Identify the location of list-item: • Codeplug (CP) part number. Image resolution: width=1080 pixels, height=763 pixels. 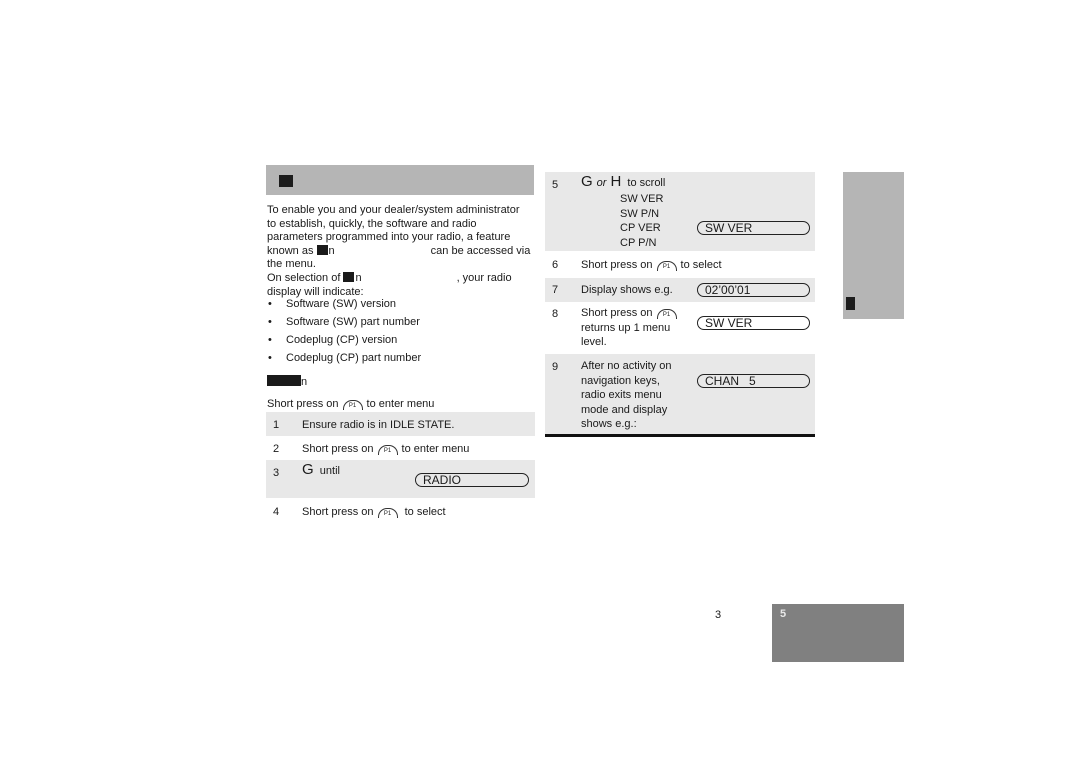
(402, 361).